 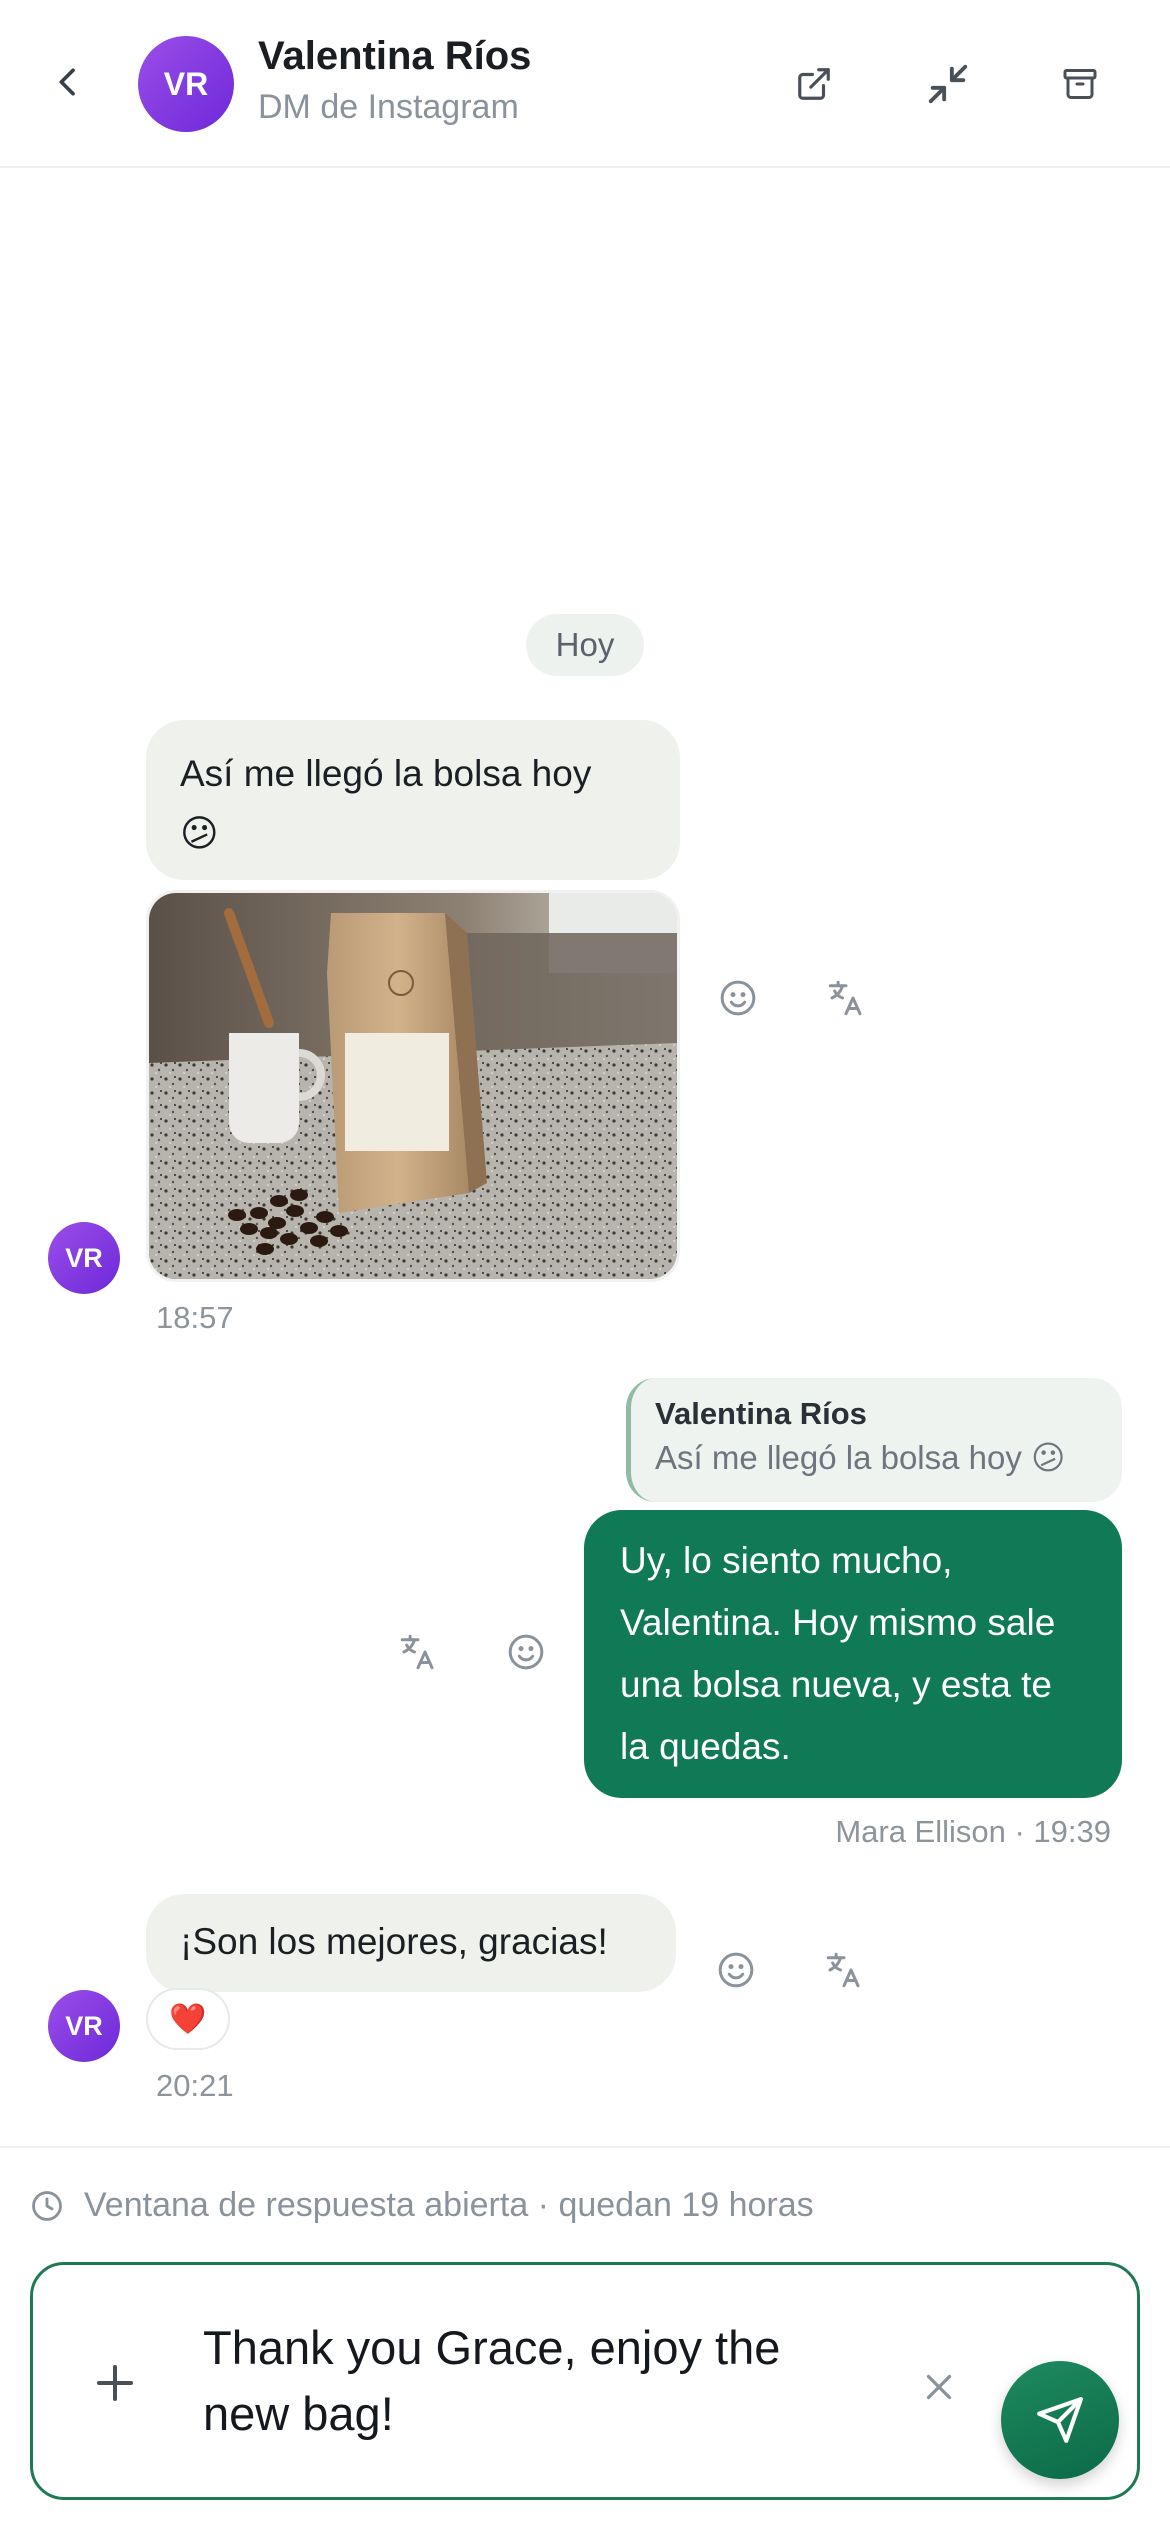 I want to click on clock-icon, so click(x=47, y=2205).